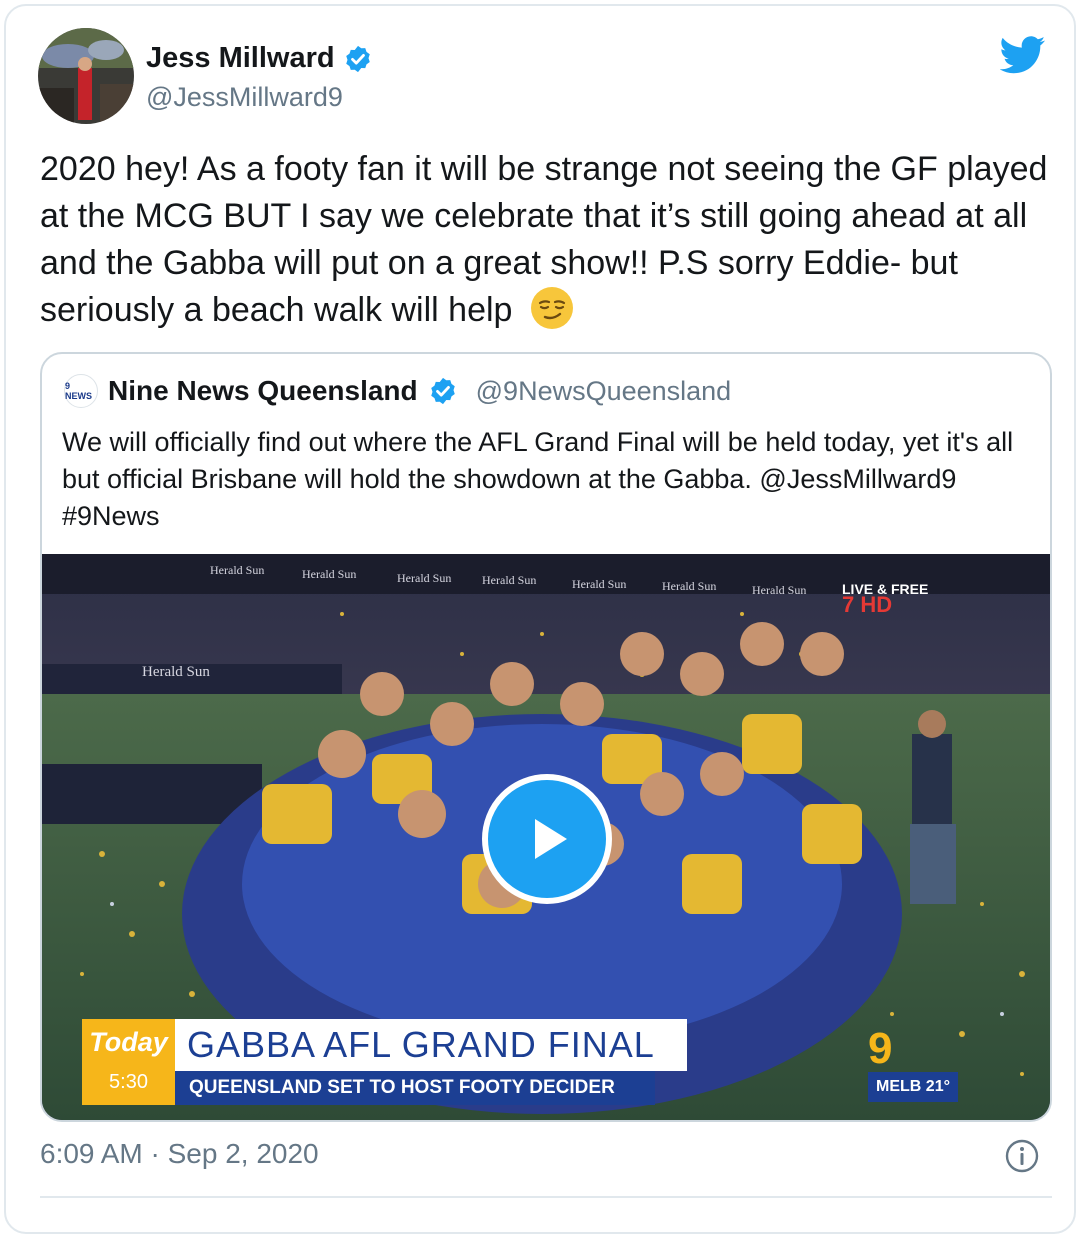  I want to click on footer-divider, so click(546, 1197).